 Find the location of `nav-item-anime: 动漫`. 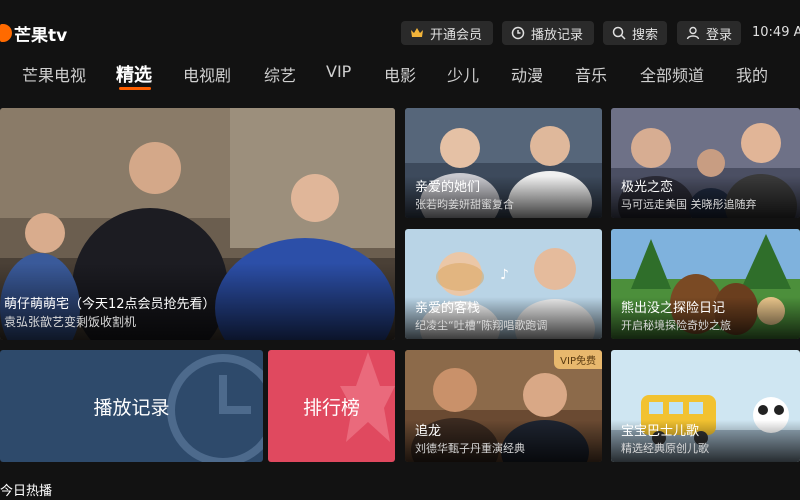

nav-item-anime: 动漫 is located at coordinates (527, 74).